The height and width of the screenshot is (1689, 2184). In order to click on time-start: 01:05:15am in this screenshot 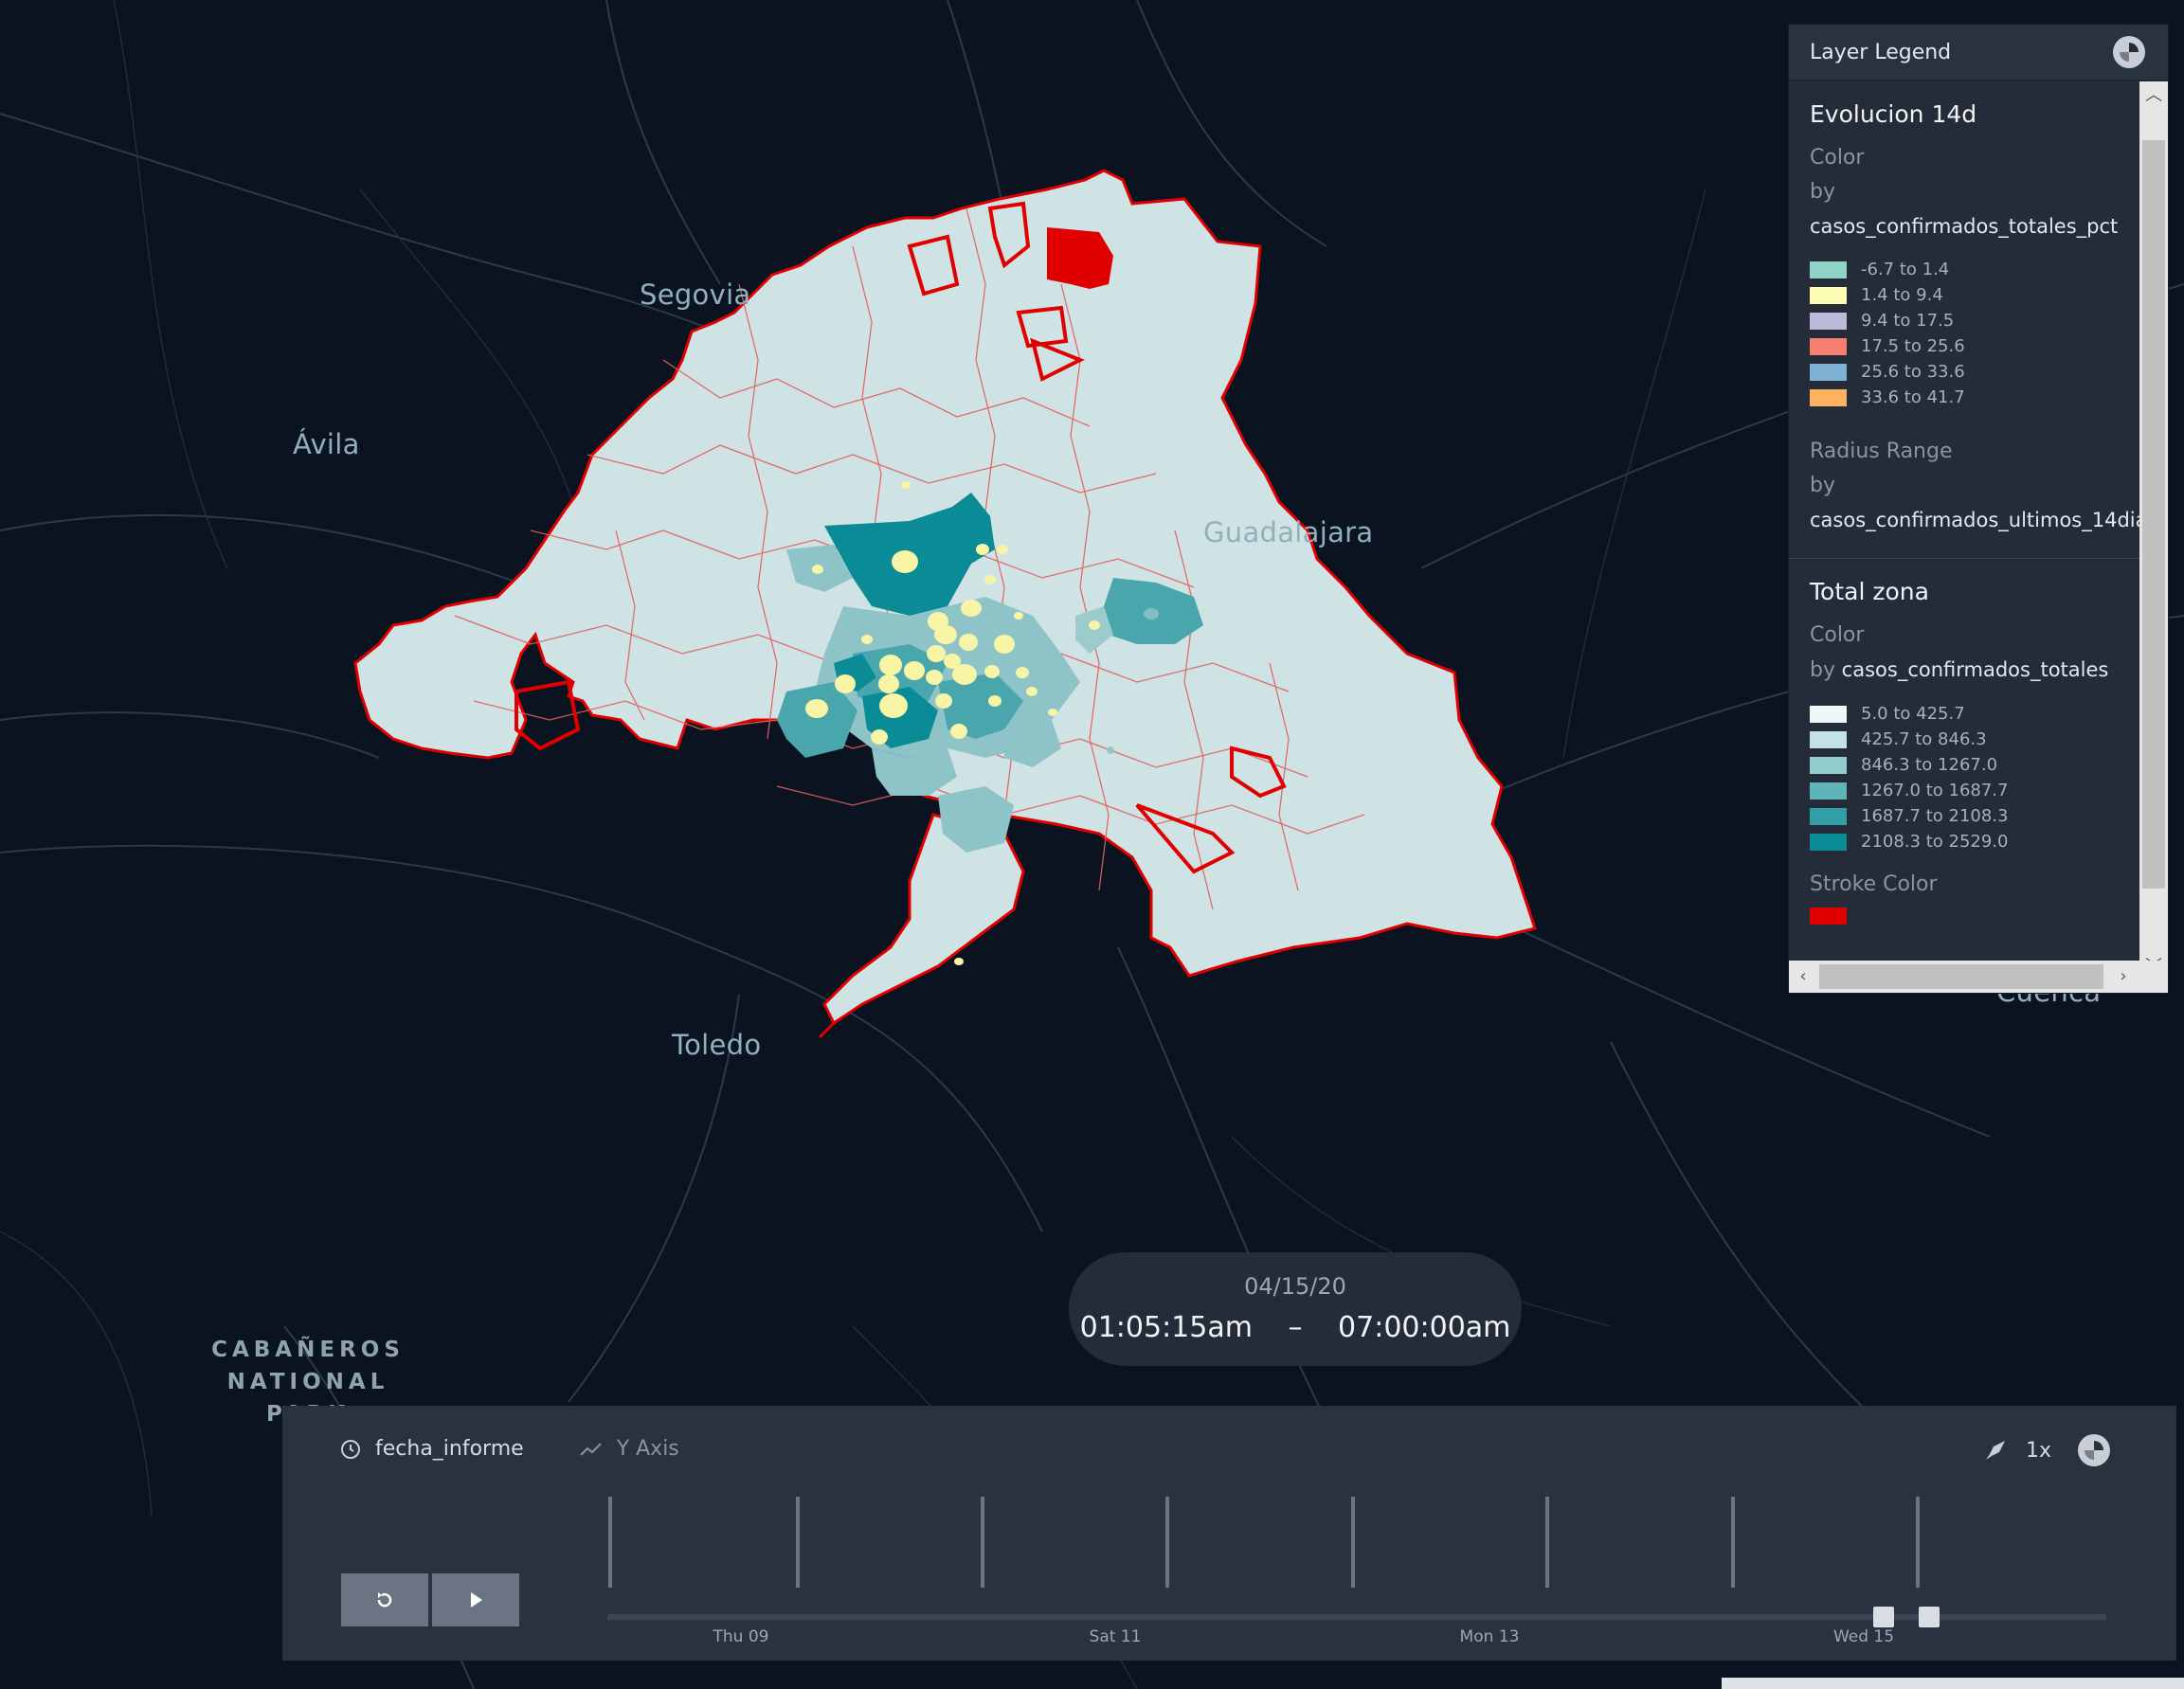, I will do `click(1166, 1327)`.